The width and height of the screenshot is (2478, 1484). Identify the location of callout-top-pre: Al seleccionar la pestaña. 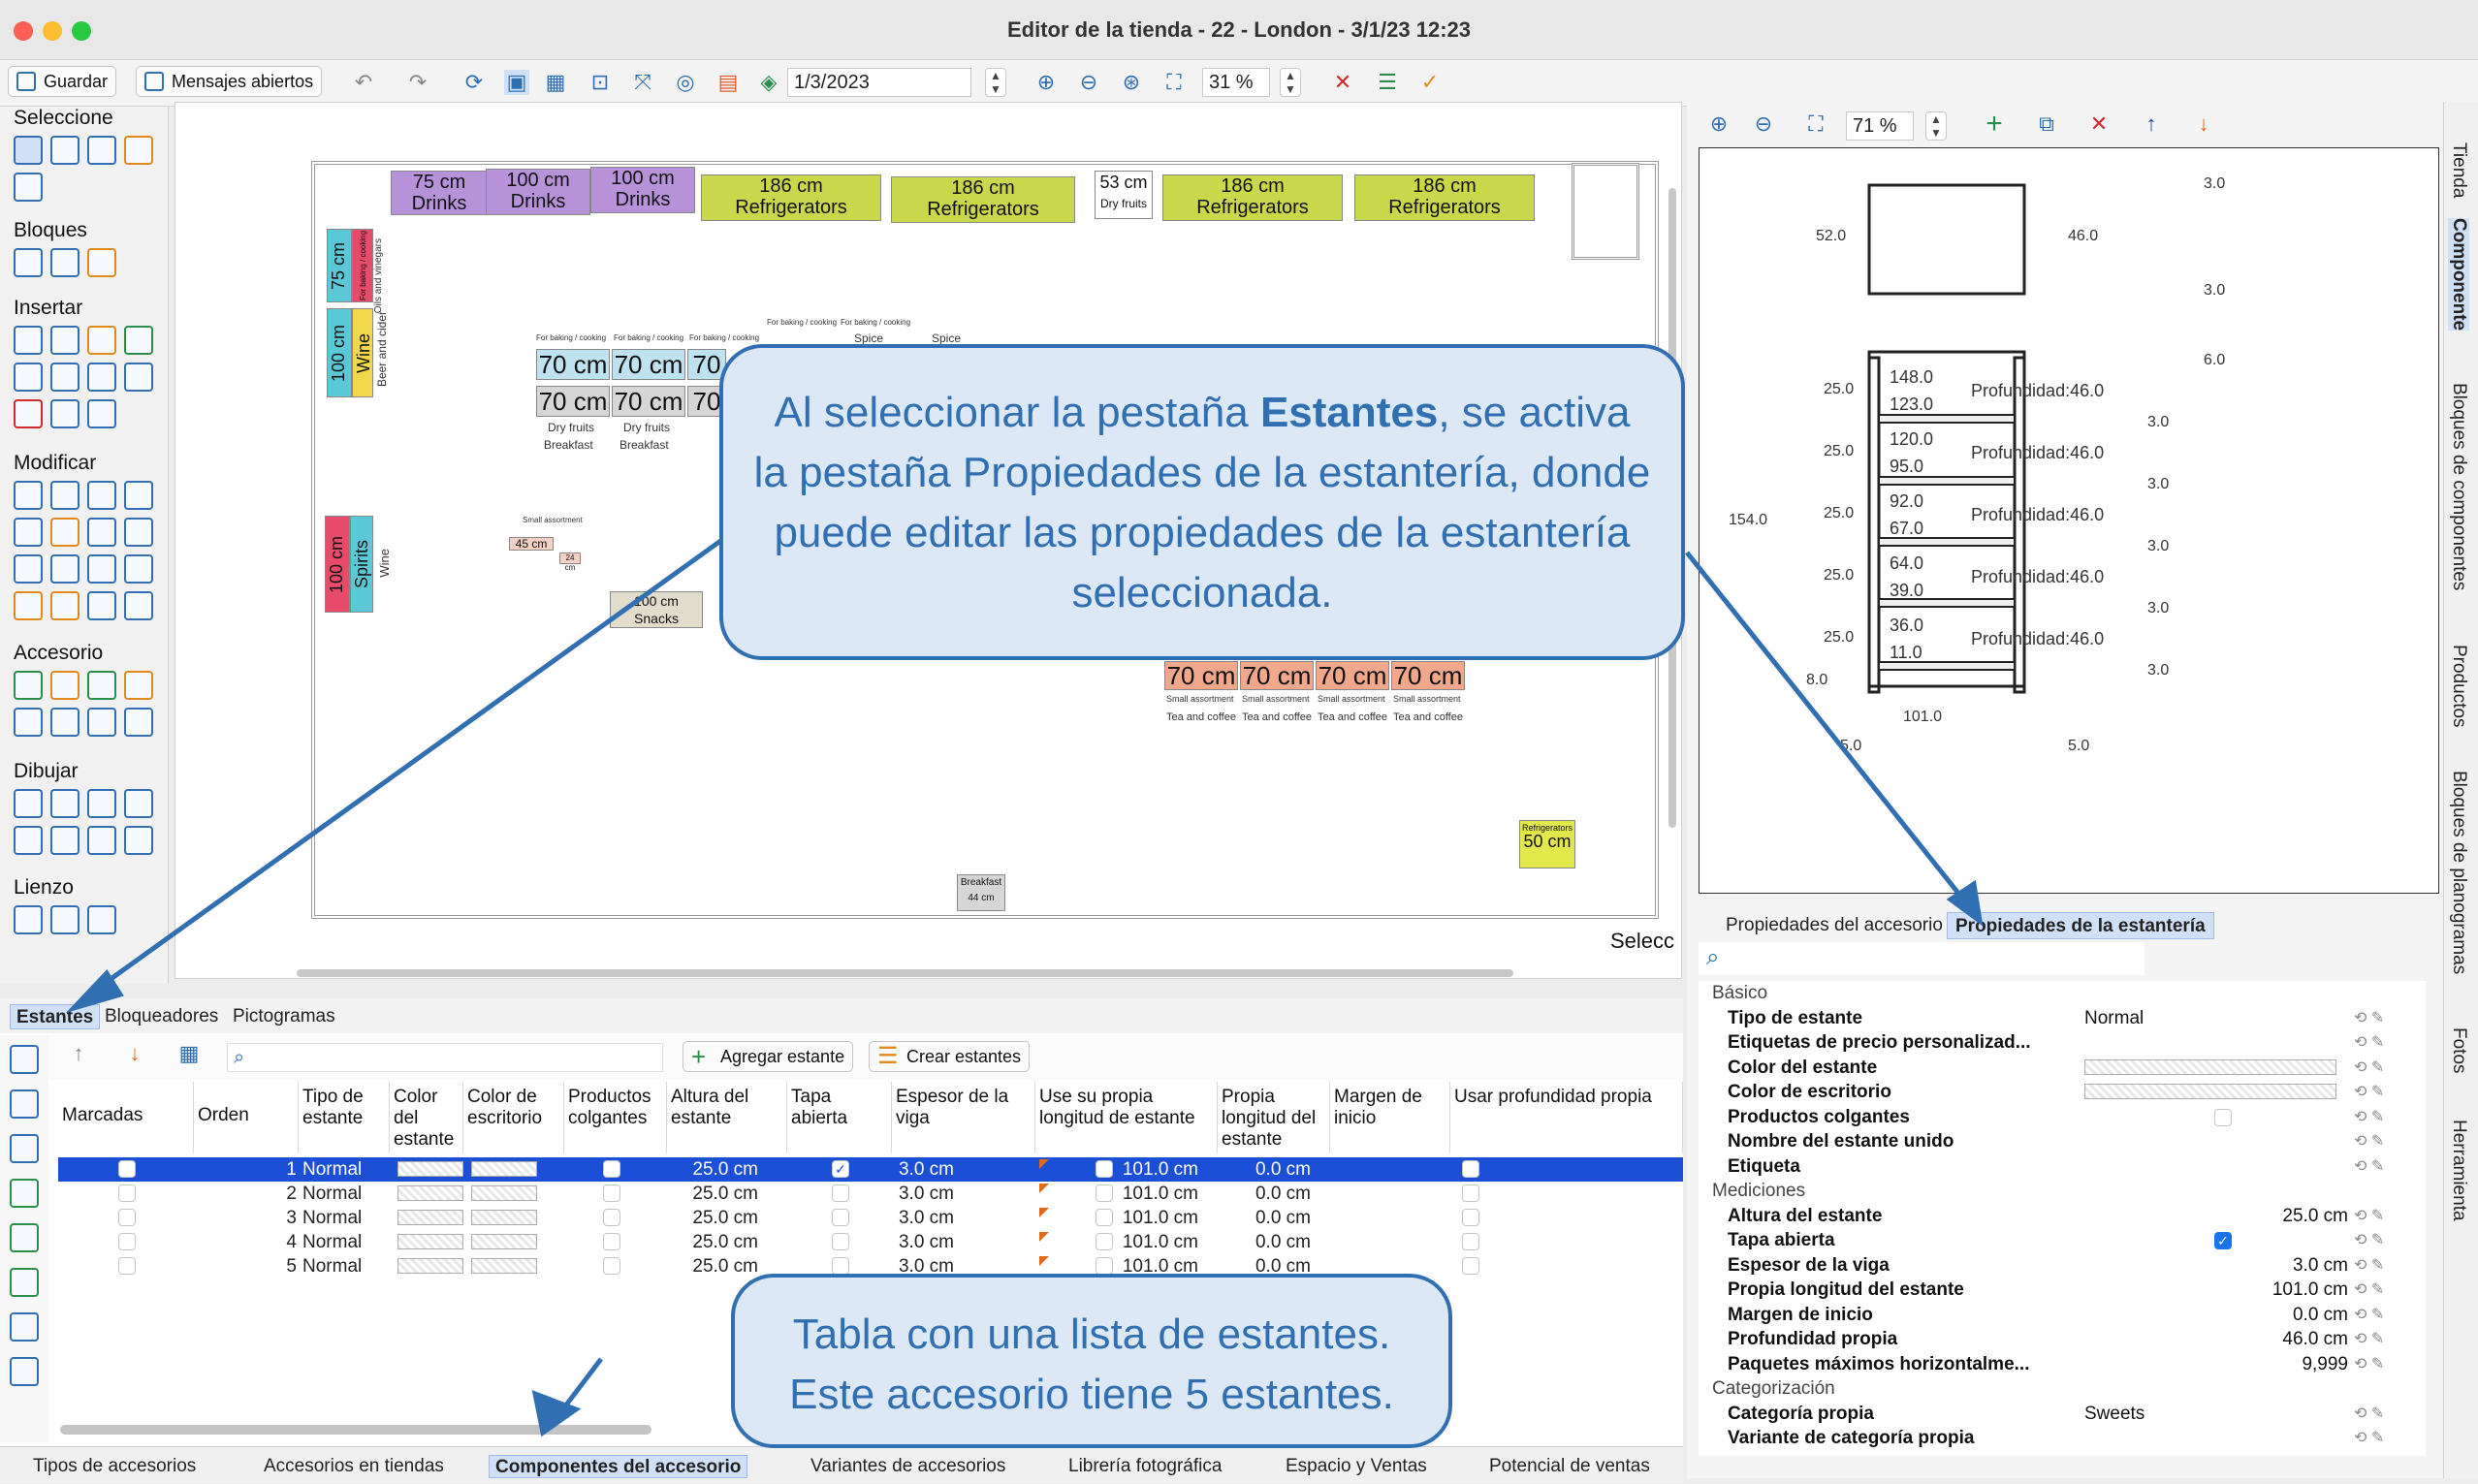
(1017, 413).